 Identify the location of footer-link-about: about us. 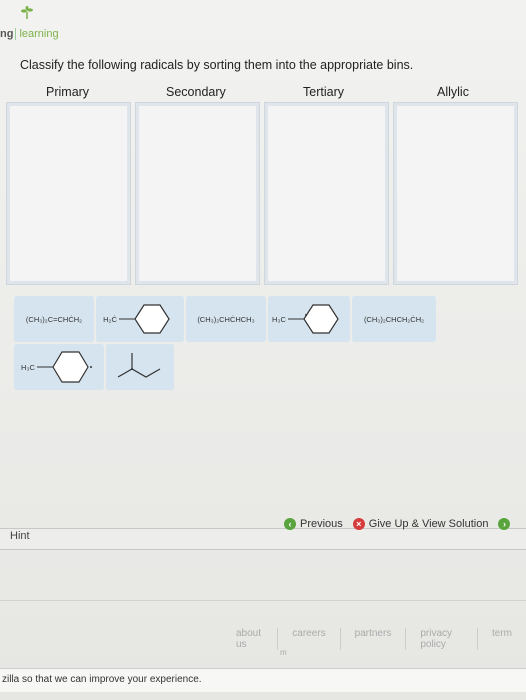
(250, 639).